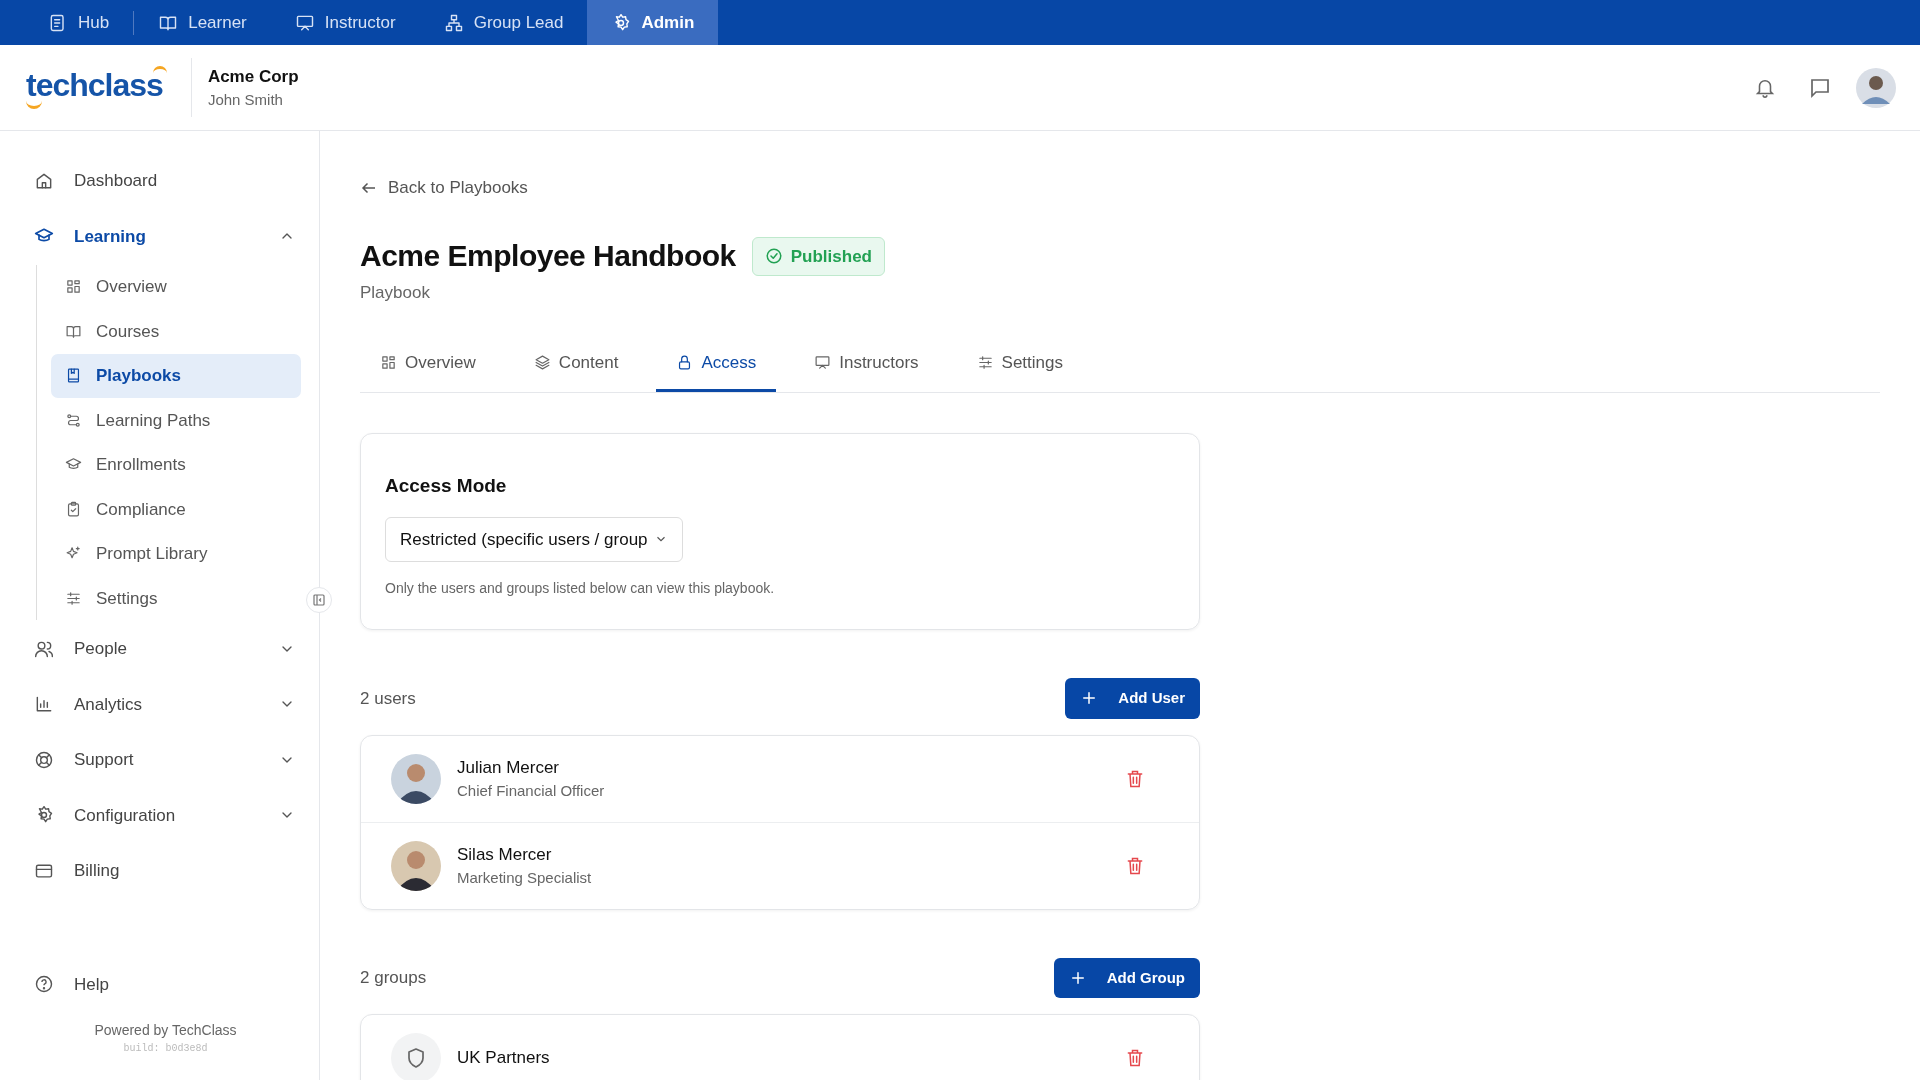 Image resolution: width=1920 pixels, height=1080 pixels. I want to click on collapse-sidebar-button, so click(319, 600).